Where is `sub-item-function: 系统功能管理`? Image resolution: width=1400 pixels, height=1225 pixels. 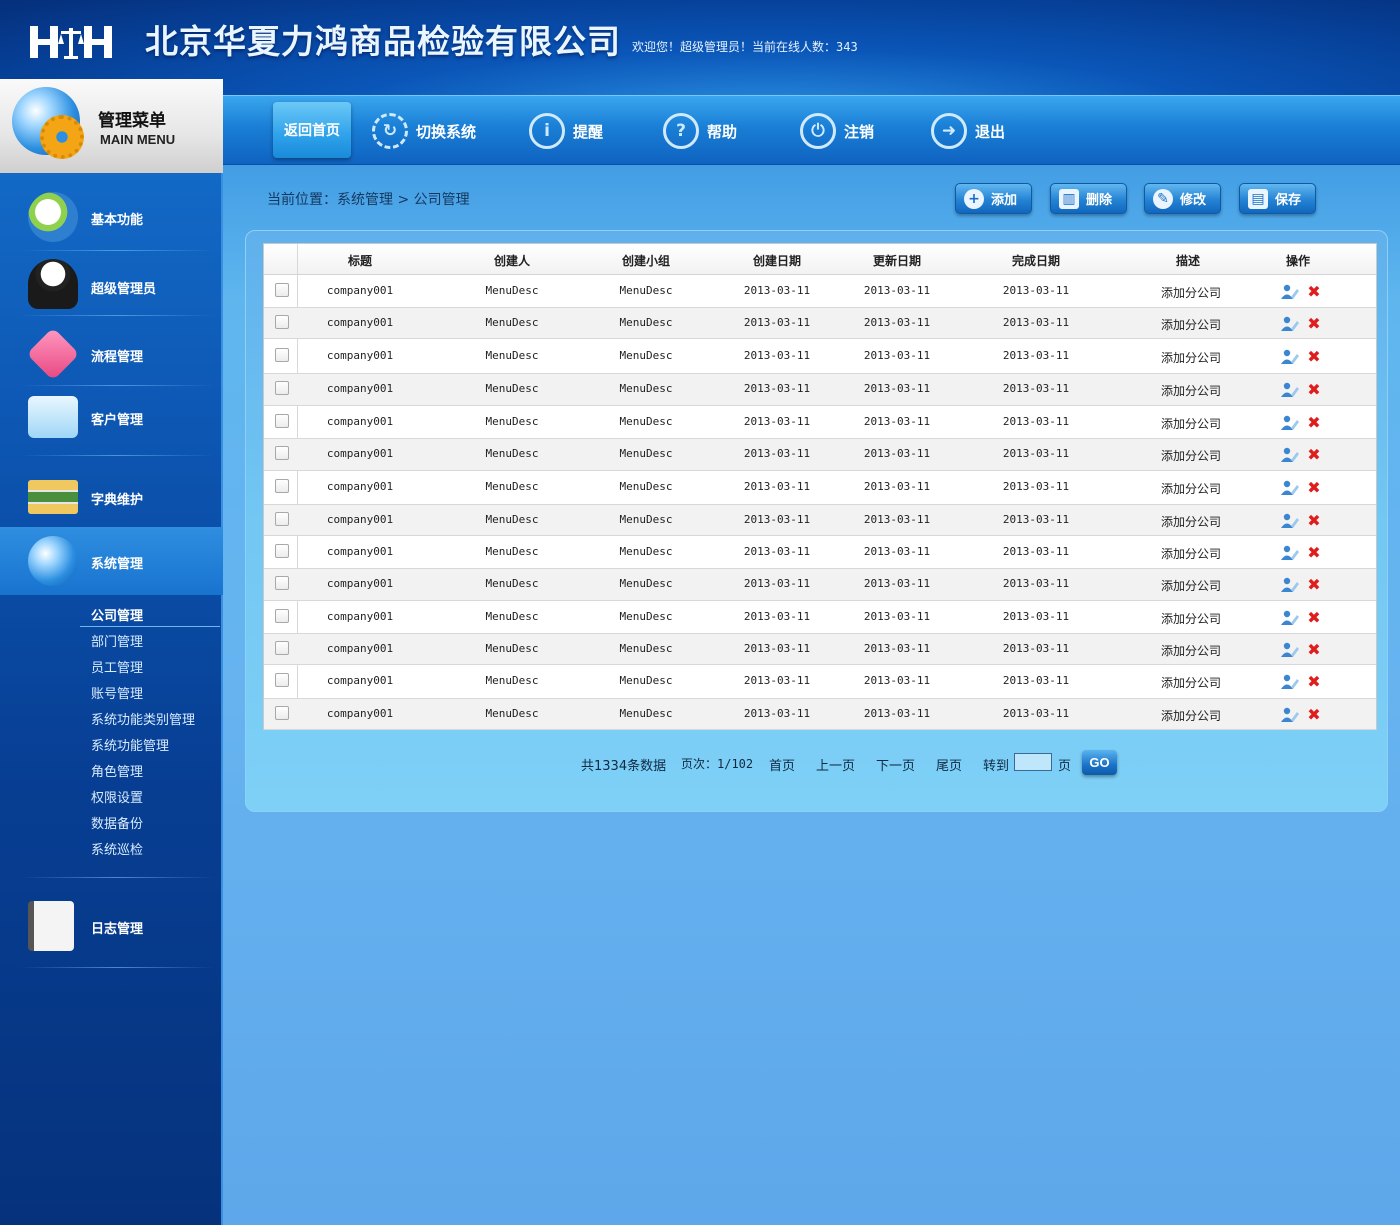 sub-item-function: 系统功能管理 is located at coordinates (130, 744).